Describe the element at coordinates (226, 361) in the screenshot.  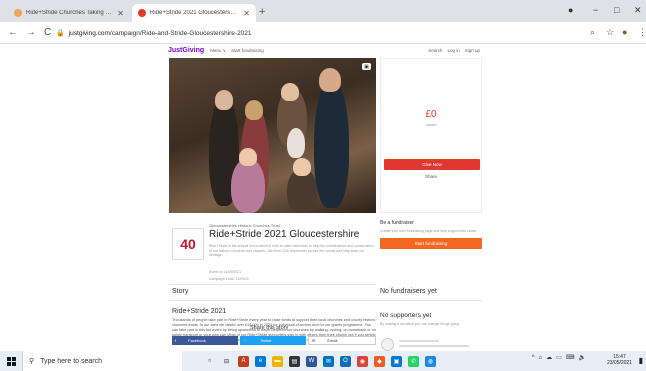
I see `task-view-icon: ⊟` at that location.